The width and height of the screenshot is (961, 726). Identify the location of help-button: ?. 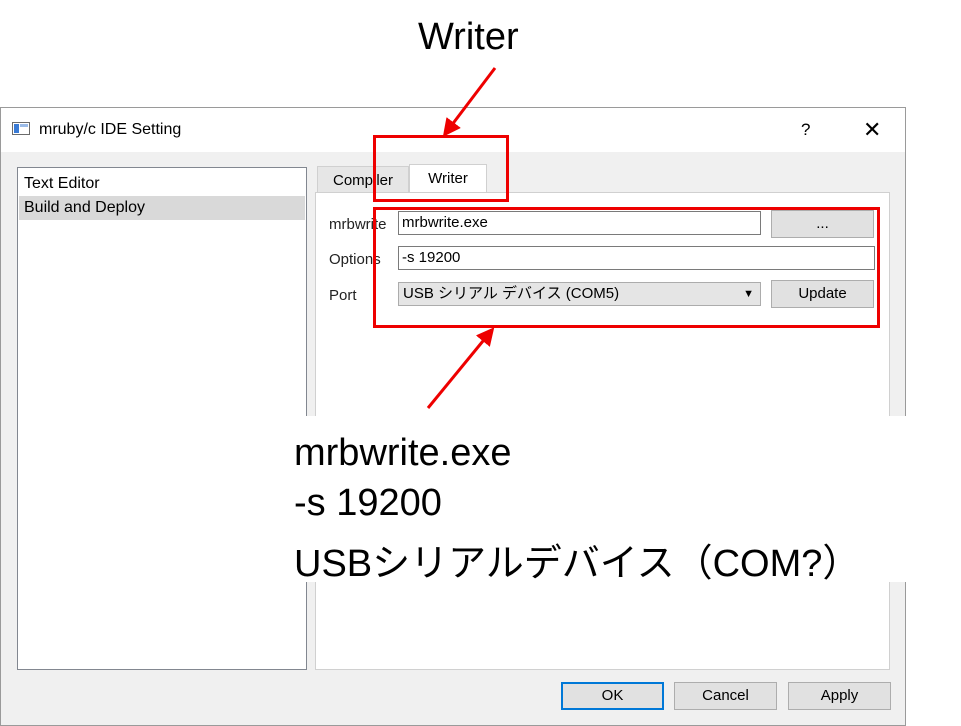
(805, 130).